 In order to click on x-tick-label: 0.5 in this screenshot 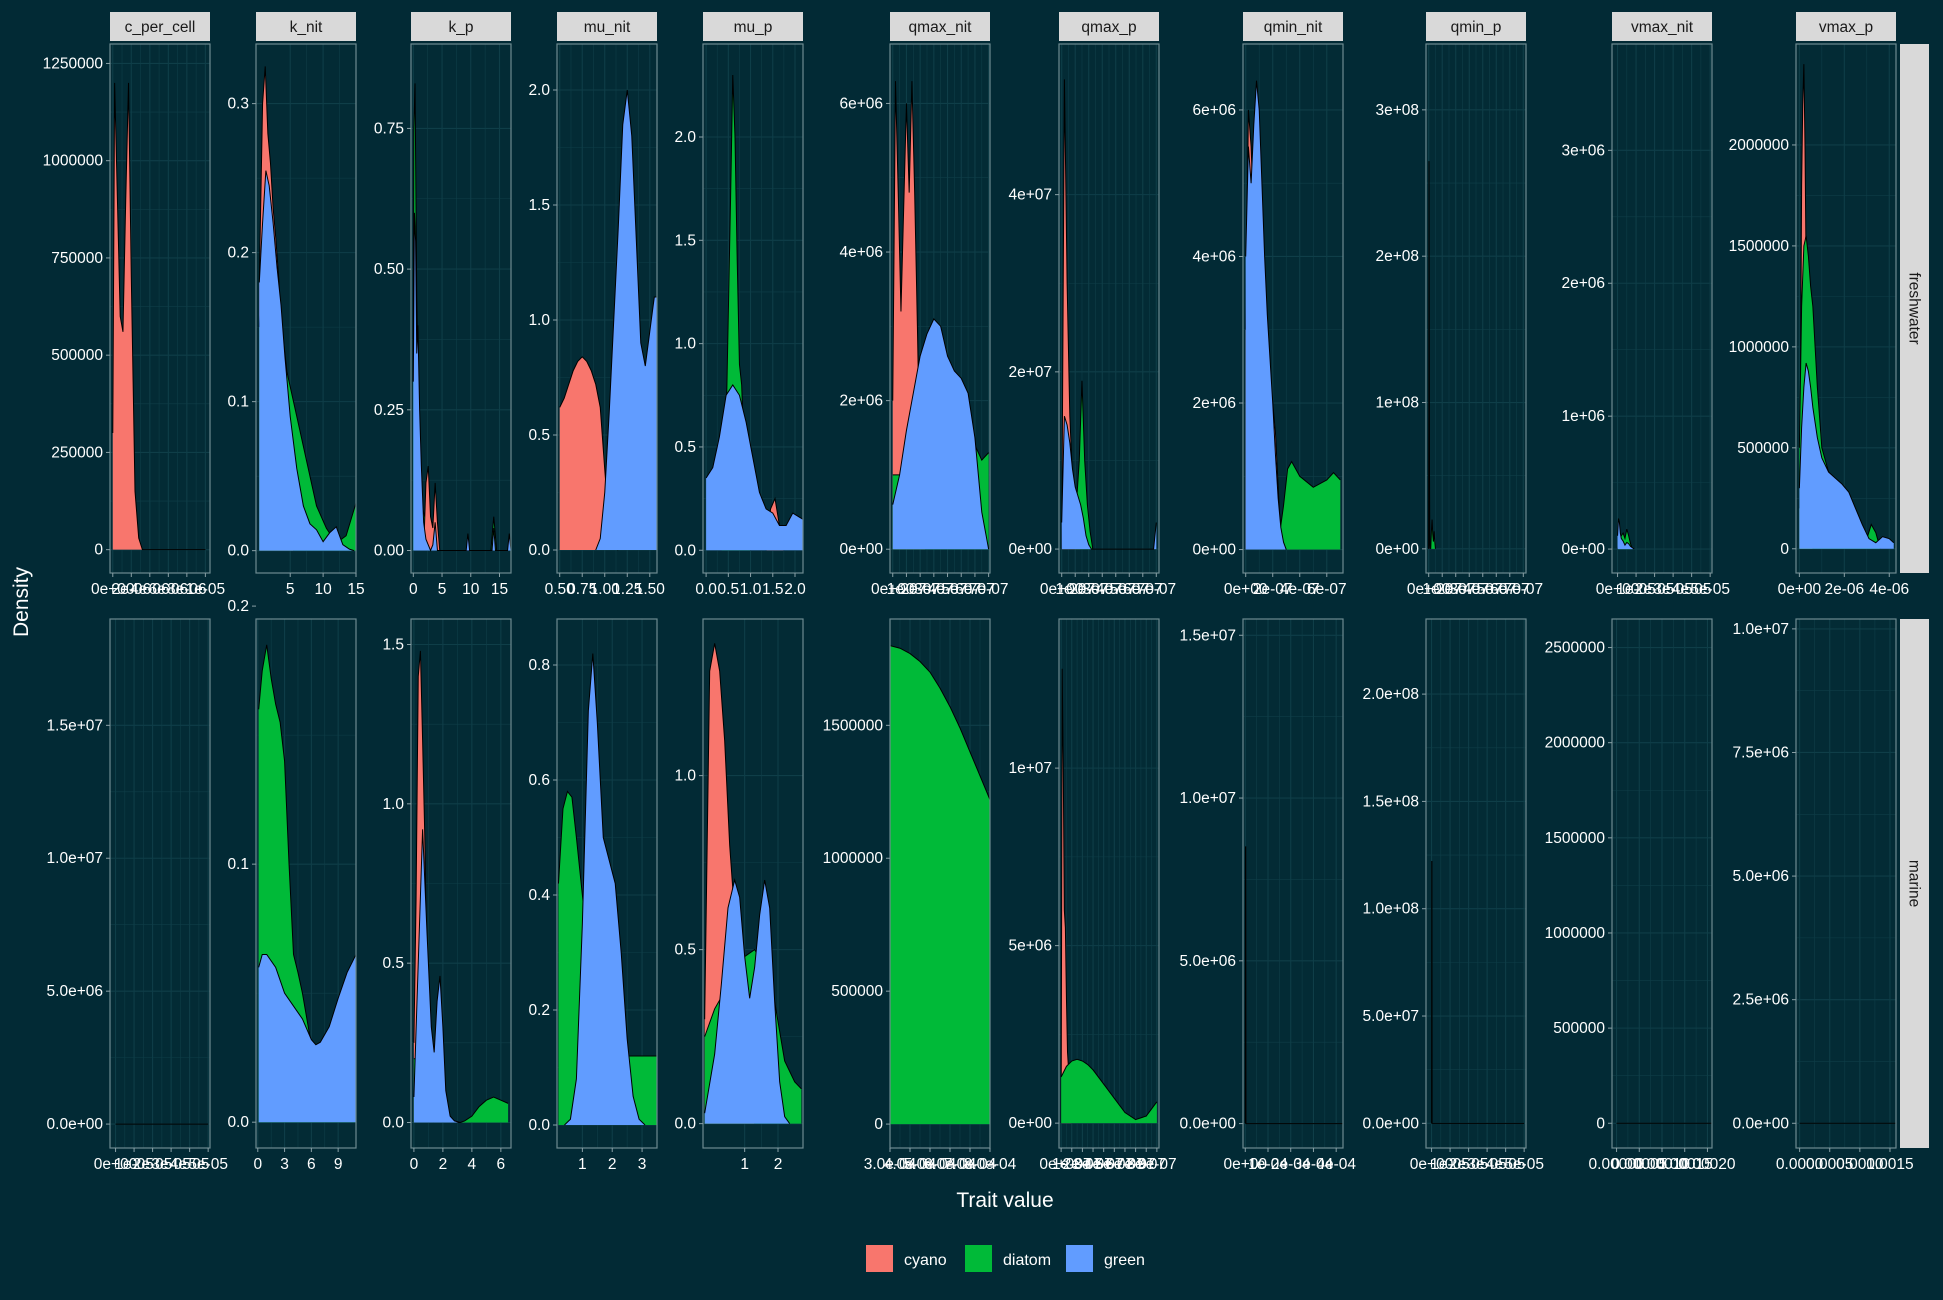, I will do `click(729, 589)`.